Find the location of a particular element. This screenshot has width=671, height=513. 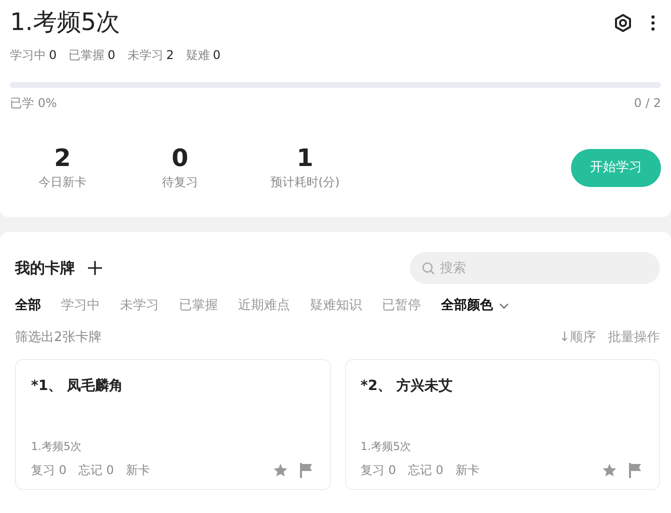

card: *2、 方兴未艾 1.考频5次 复习 0 忘记 0 新卡 is located at coordinates (502, 424).